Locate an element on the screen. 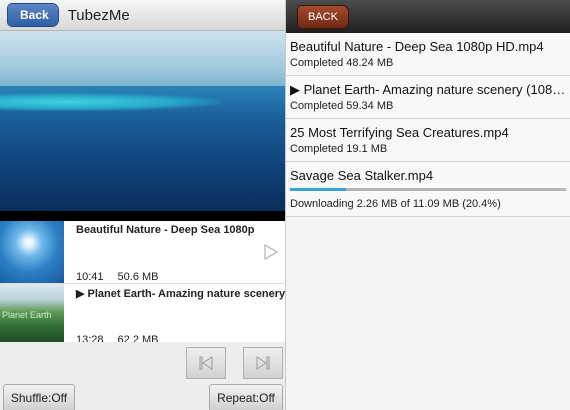 The height and width of the screenshot is (410, 570). back-button: BACK is located at coordinates (323, 16).